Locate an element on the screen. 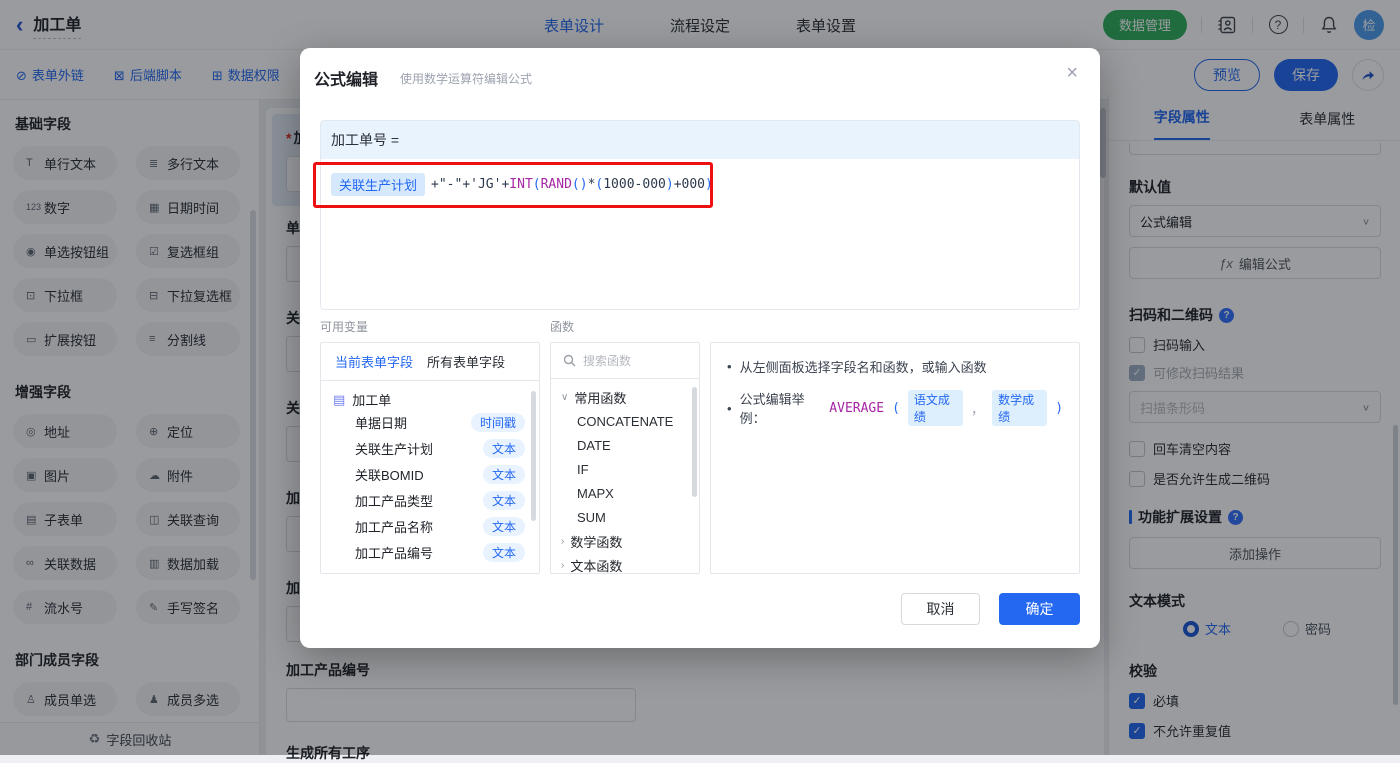  variables-scrollbar is located at coordinates (533, 456).